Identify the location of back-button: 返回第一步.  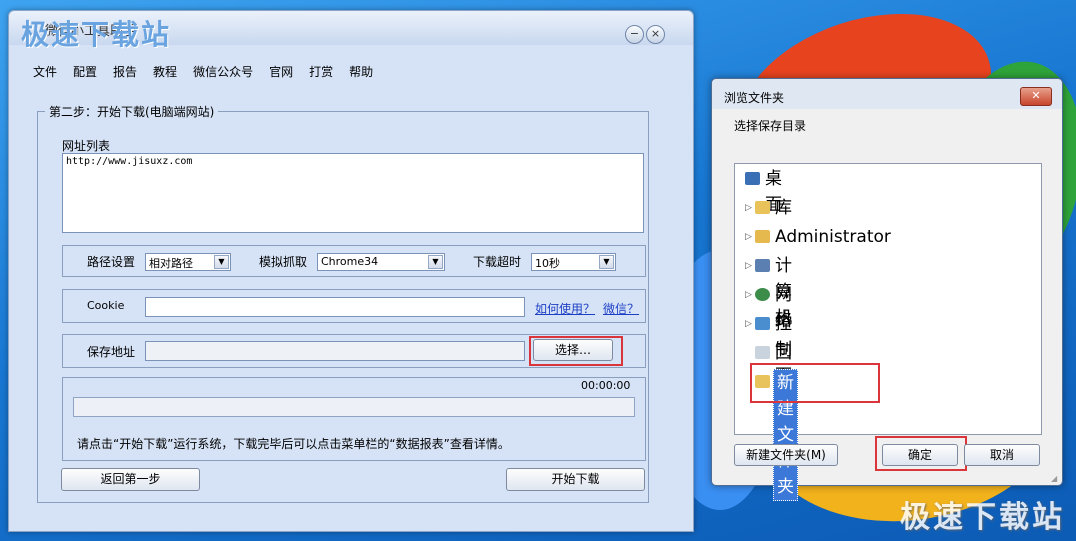
(130, 479).